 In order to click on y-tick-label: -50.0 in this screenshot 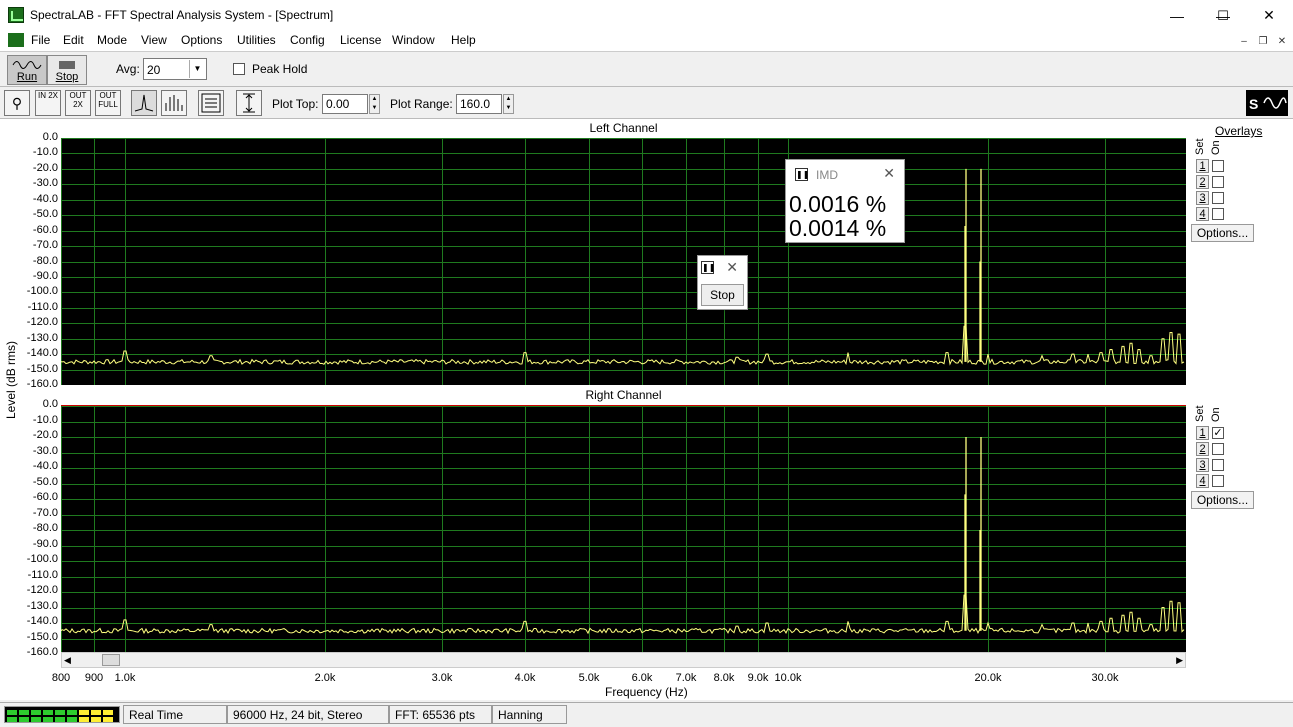, I will do `click(45, 481)`.